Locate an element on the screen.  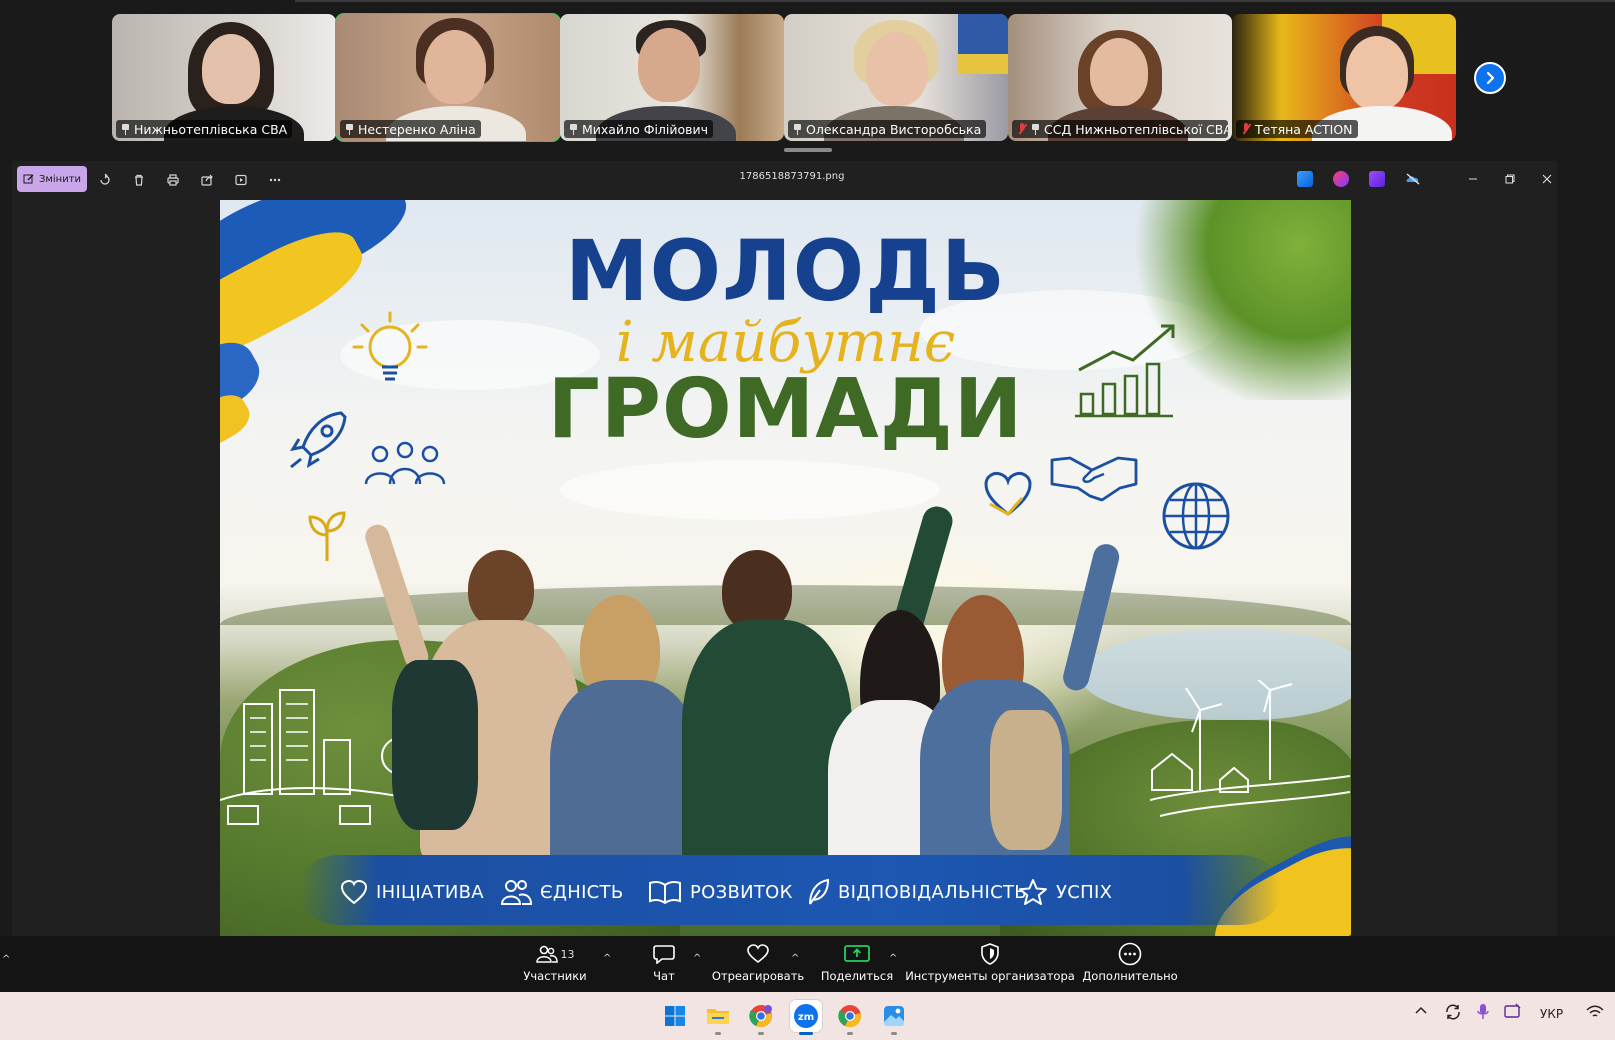
rotate-icon is located at coordinates (105, 179).